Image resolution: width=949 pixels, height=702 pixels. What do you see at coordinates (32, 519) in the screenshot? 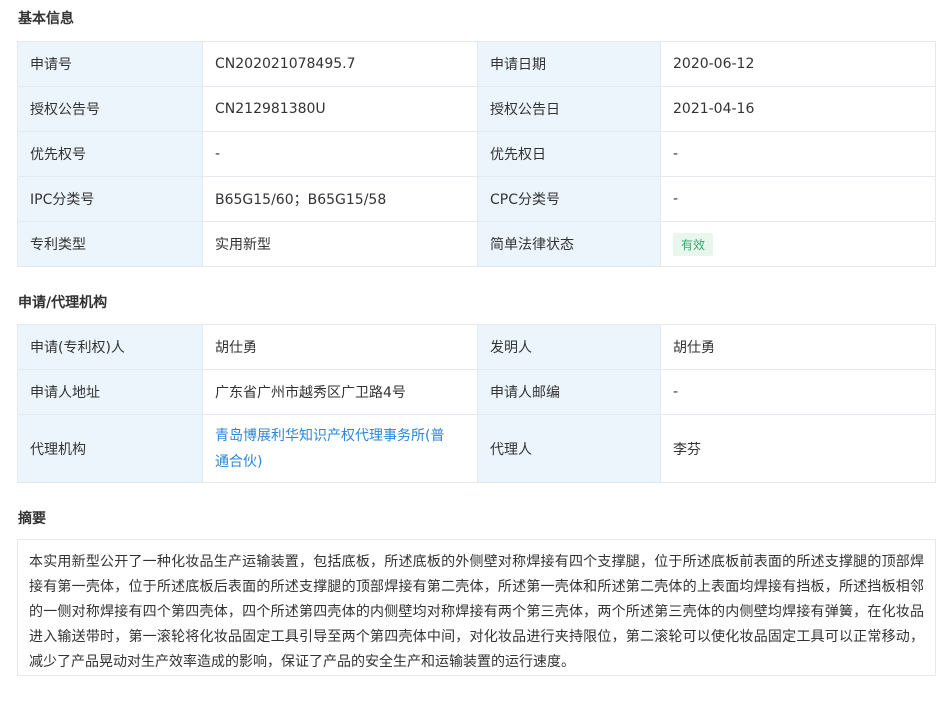
I see `abstract-title: 摘要` at bounding box center [32, 519].